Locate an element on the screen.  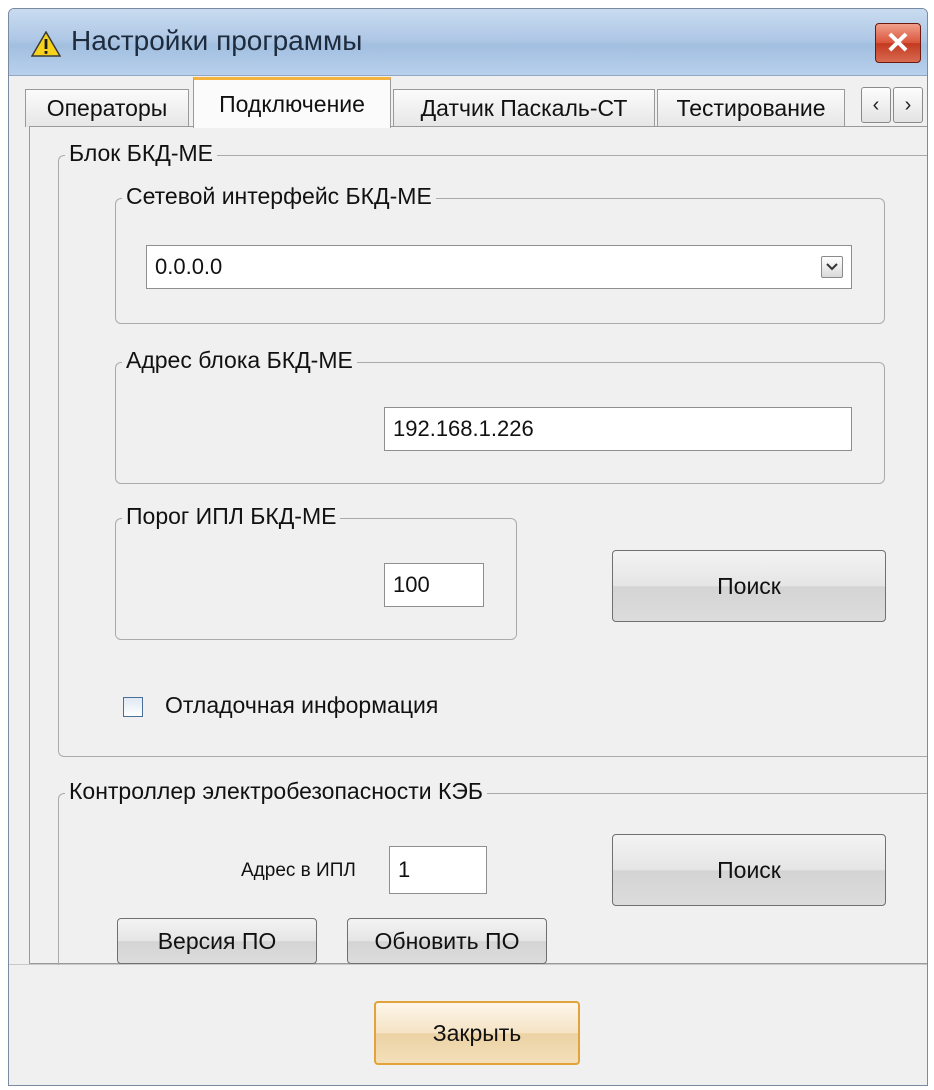
bkd-address-title: Адрес блока БКД-МЕ is located at coordinates (239, 360).